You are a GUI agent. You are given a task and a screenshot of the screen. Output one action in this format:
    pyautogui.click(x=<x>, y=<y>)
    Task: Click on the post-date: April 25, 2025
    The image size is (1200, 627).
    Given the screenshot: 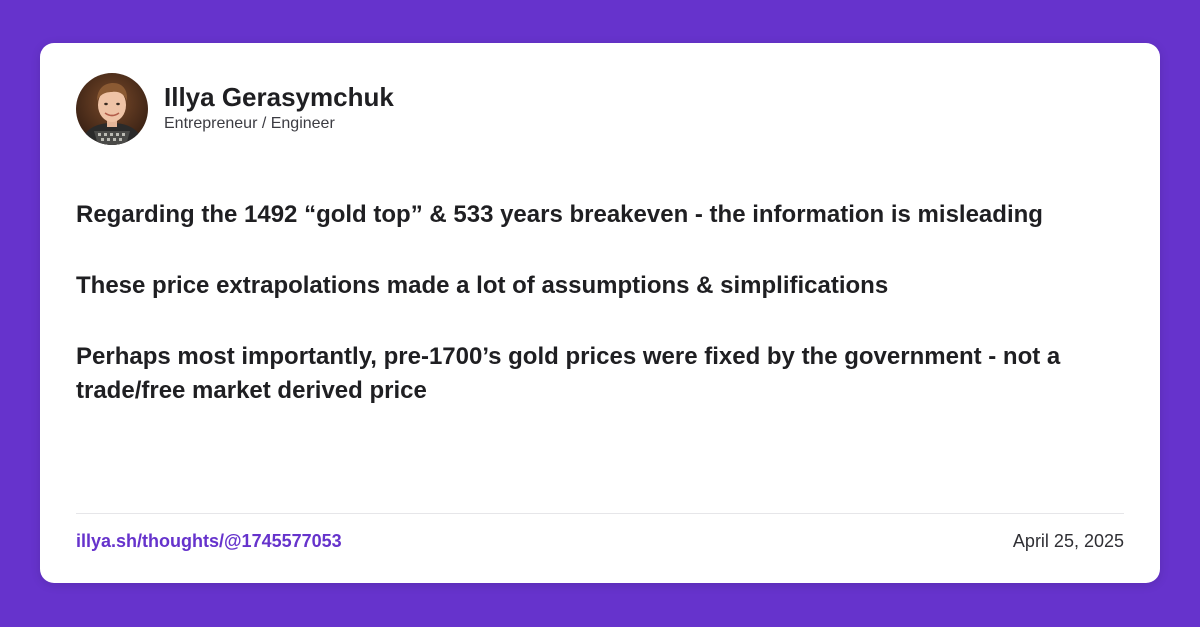 What is the action you would take?
    pyautogui.click(x=1068, y=541)
    